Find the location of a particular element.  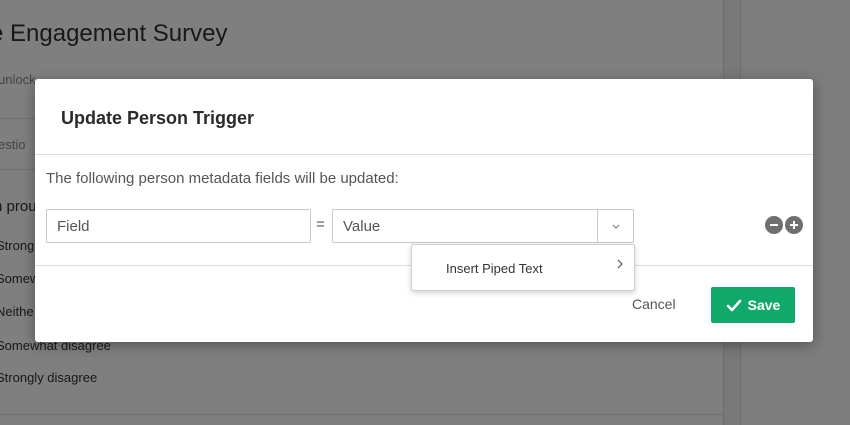

remove-row-button is located at coordinates (774, 225).